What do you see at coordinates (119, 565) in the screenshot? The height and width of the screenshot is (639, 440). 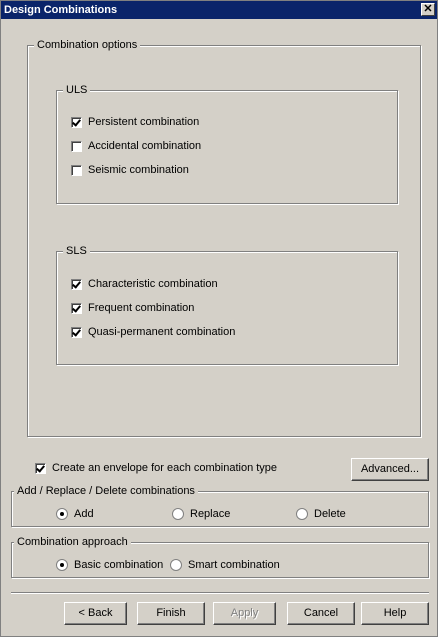 I see `basic-combination-label: Basic combination` at bounding box center [119, 565].